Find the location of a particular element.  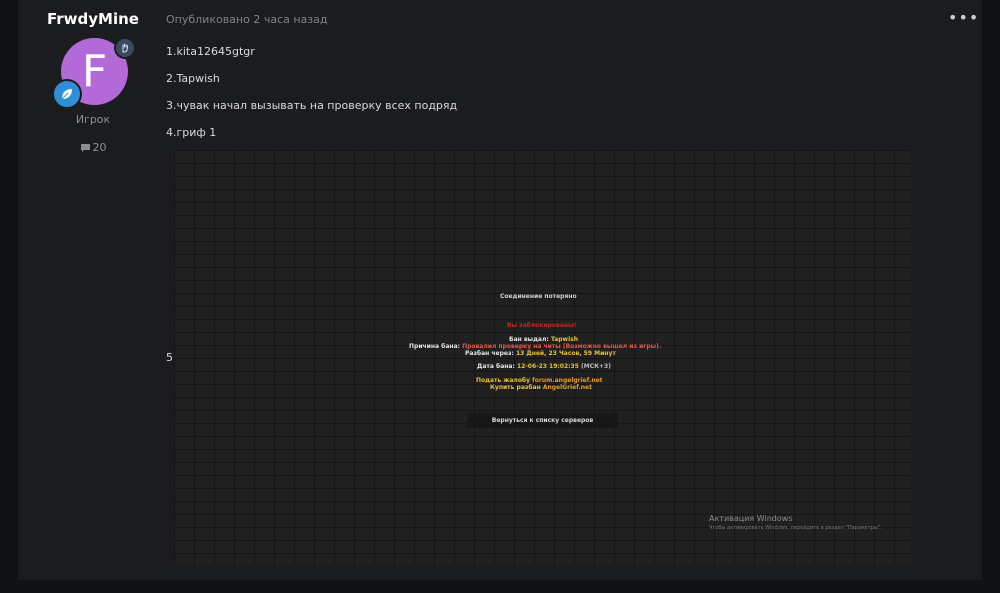

banned-by-row: Бан выдал: Tapwish is located at coordinates (543, 339).